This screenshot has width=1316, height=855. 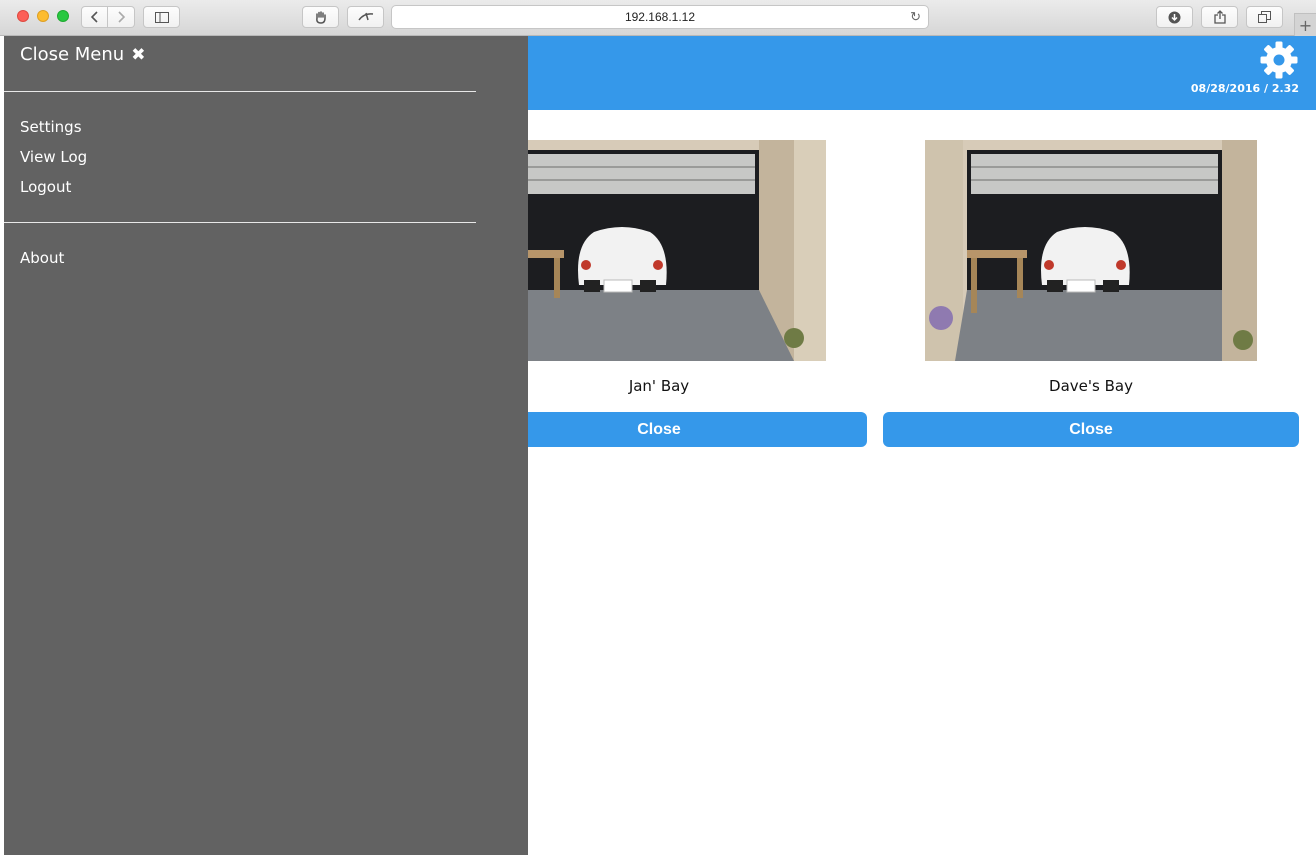 What do you see at coordinates (1091, 386) in the screenshot?
I see `bay-name: Dave's Bay` at bounding box center [1091, 386].